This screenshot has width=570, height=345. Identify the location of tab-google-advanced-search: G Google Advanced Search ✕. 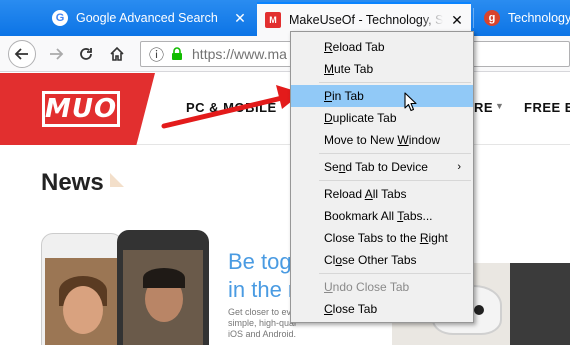
(149, 18).